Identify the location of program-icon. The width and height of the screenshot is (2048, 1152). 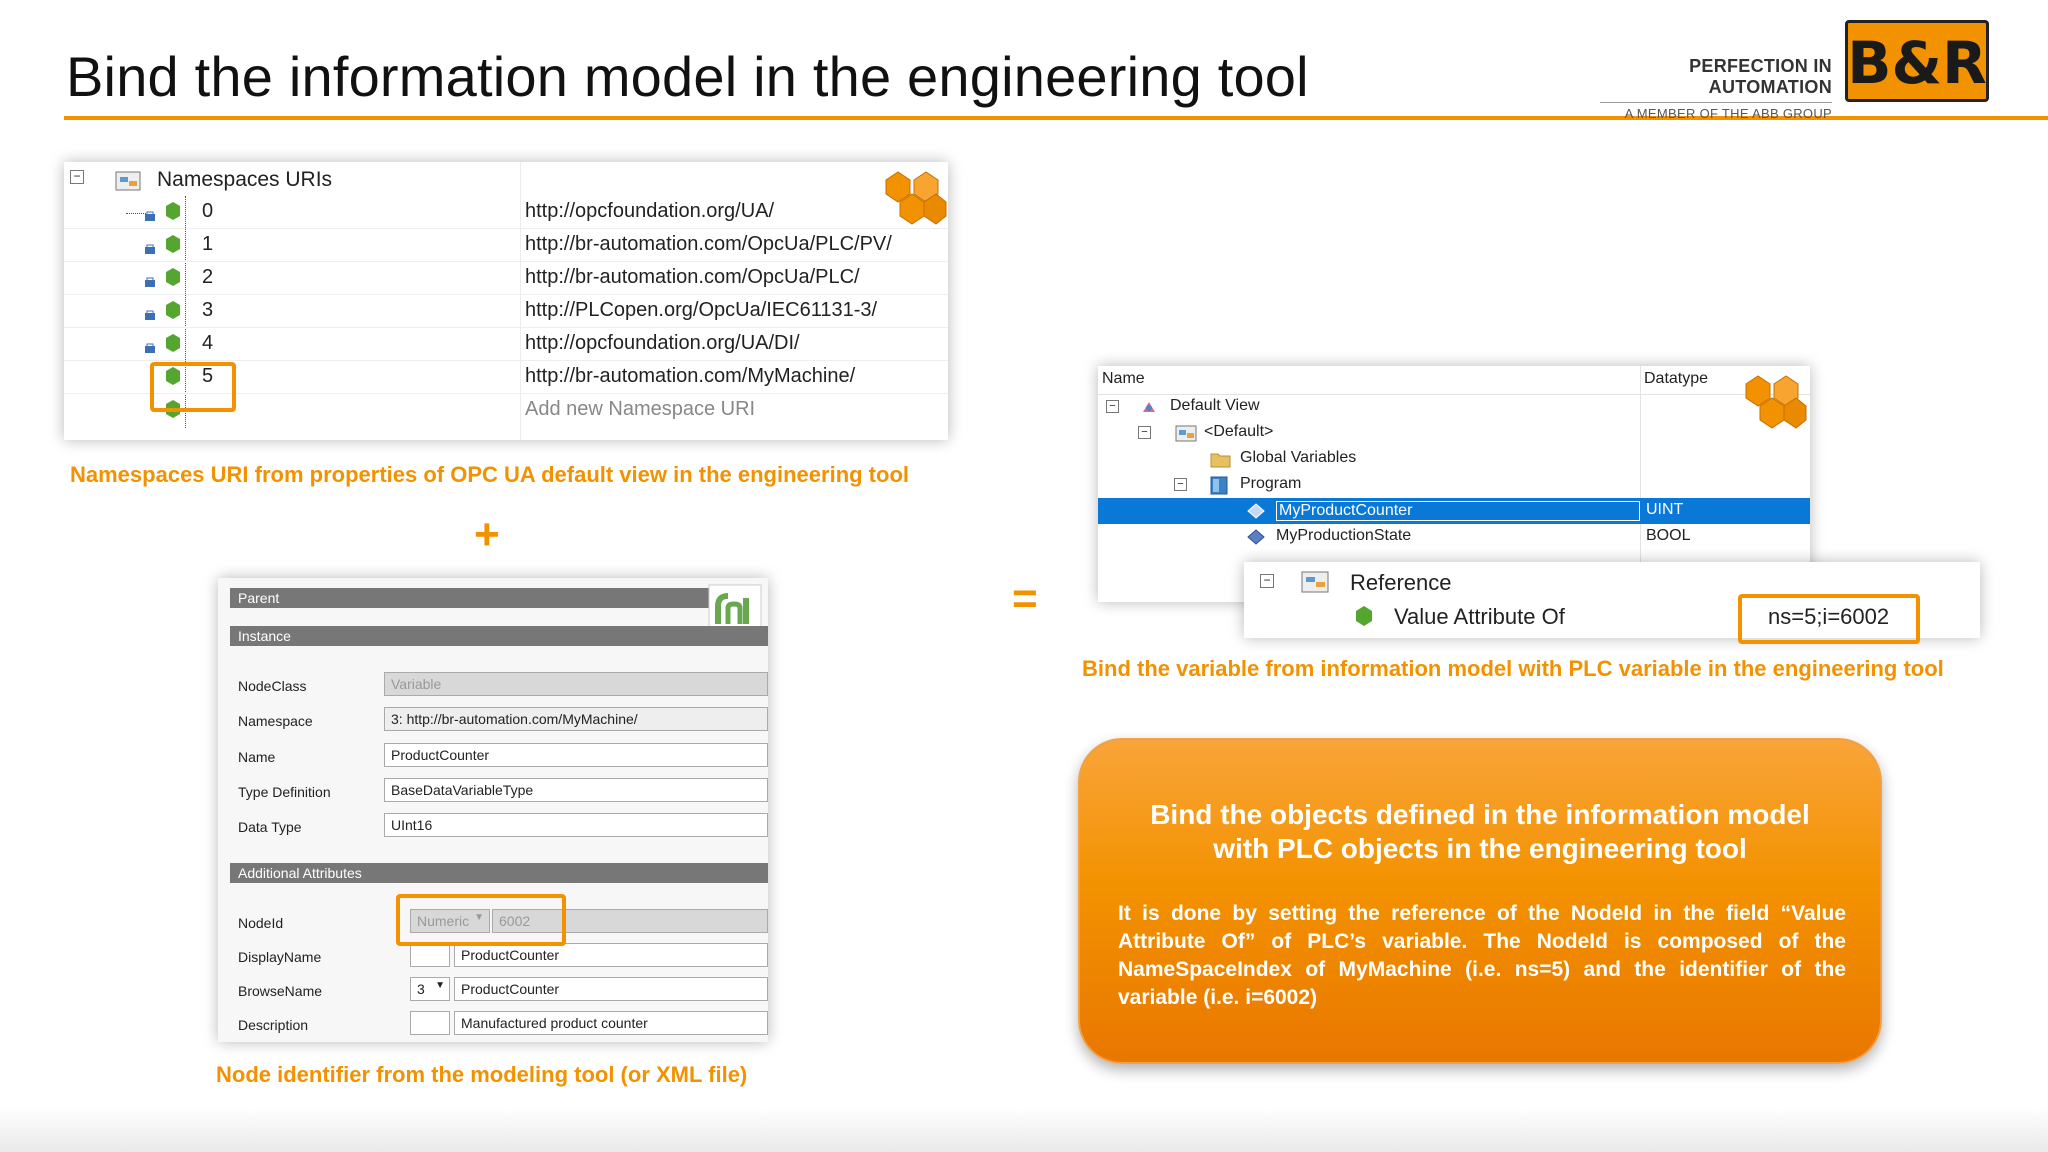
(1219, 485).